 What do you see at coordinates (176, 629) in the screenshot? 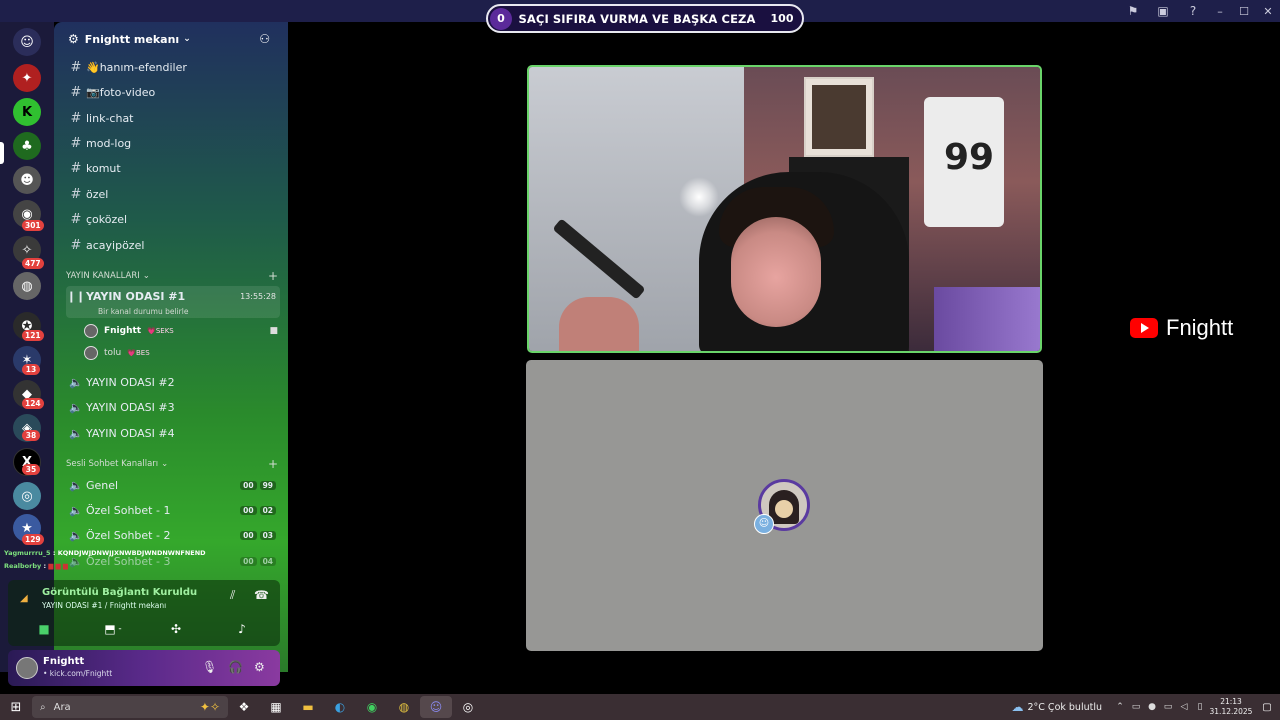
I see `activities-button: ✣` at bounding box center [176, 629].